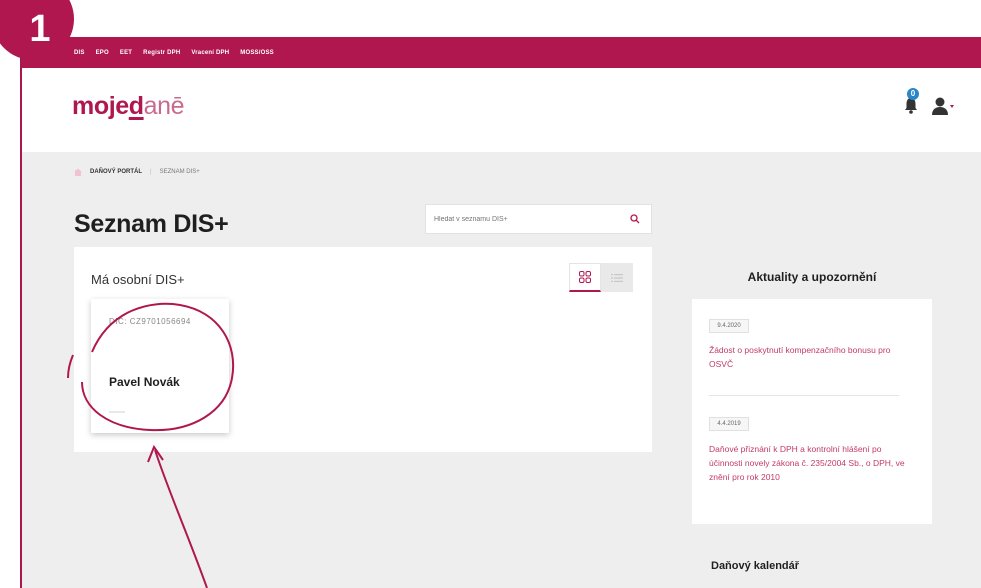 This screenshot has height=588, width=981. I want to click on list-view-button, so click(617, 277).